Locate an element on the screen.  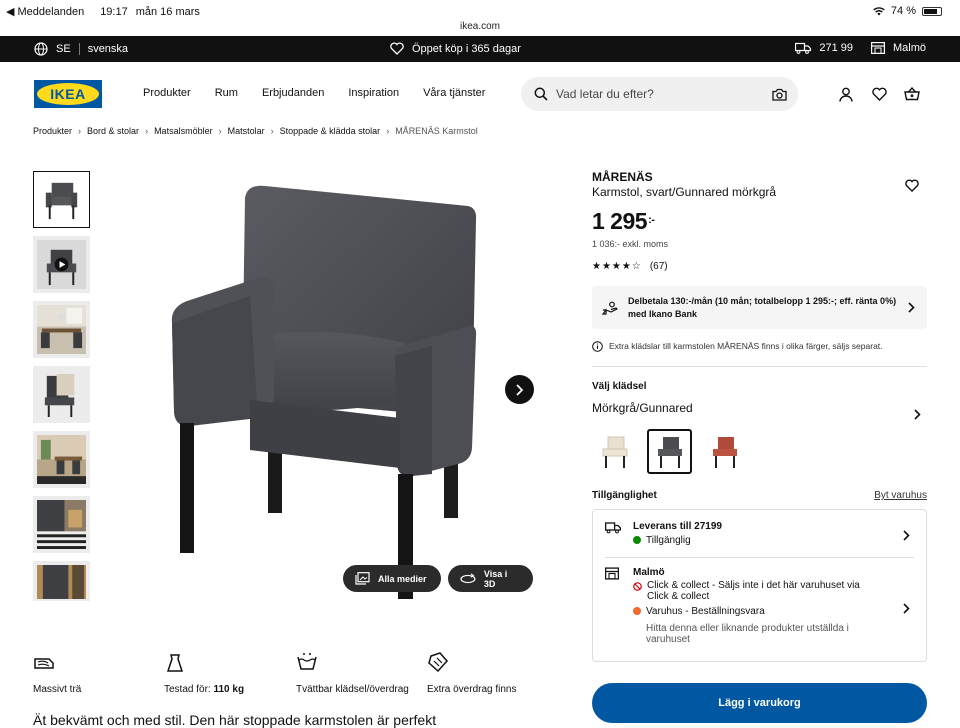
cover-thumbnail-image is located at coordinates (61, 394).